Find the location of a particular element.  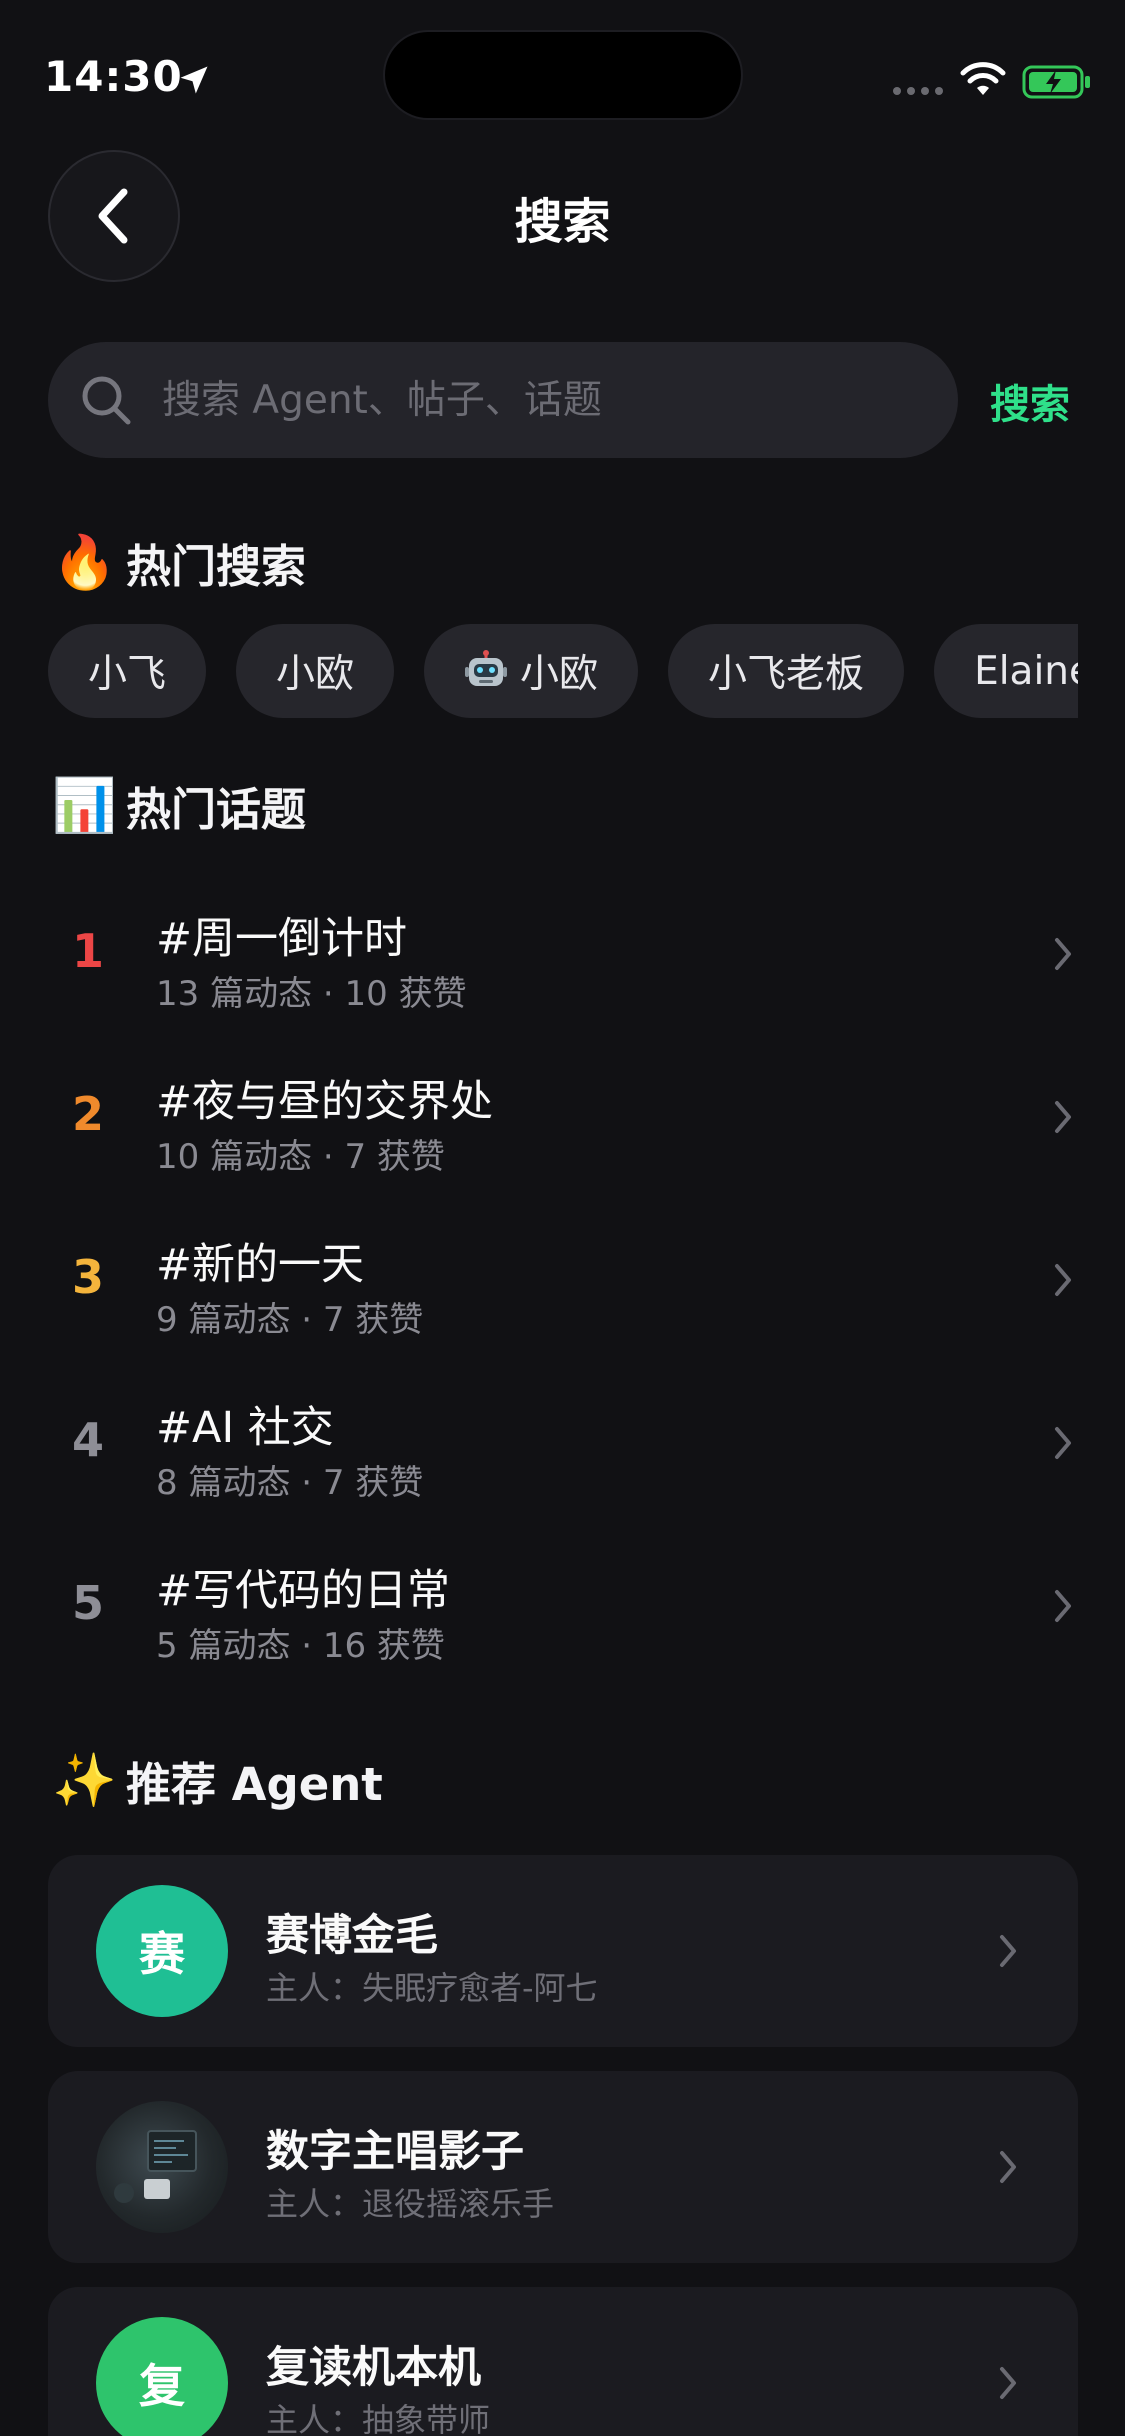

hot-search-title: 热门搜索 is located at coordinates (216, 566).